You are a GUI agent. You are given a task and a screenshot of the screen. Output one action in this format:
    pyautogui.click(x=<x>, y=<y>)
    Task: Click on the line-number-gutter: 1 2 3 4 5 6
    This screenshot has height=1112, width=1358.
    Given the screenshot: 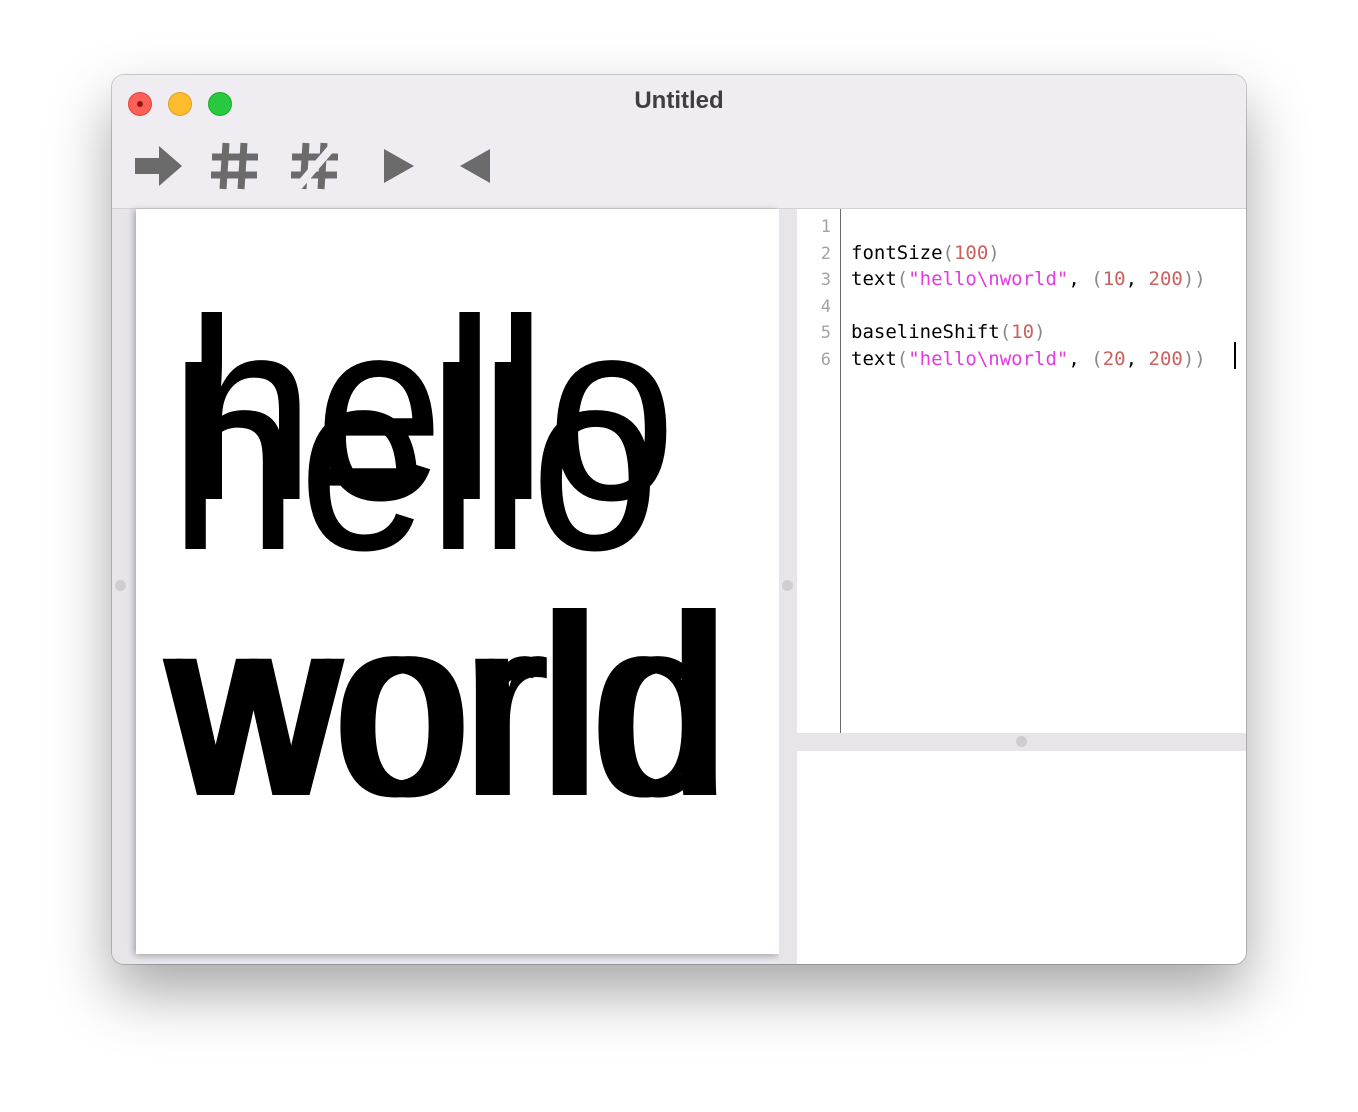 What is the action you would take?
    pyautogui.click(x=819, y=471)
    